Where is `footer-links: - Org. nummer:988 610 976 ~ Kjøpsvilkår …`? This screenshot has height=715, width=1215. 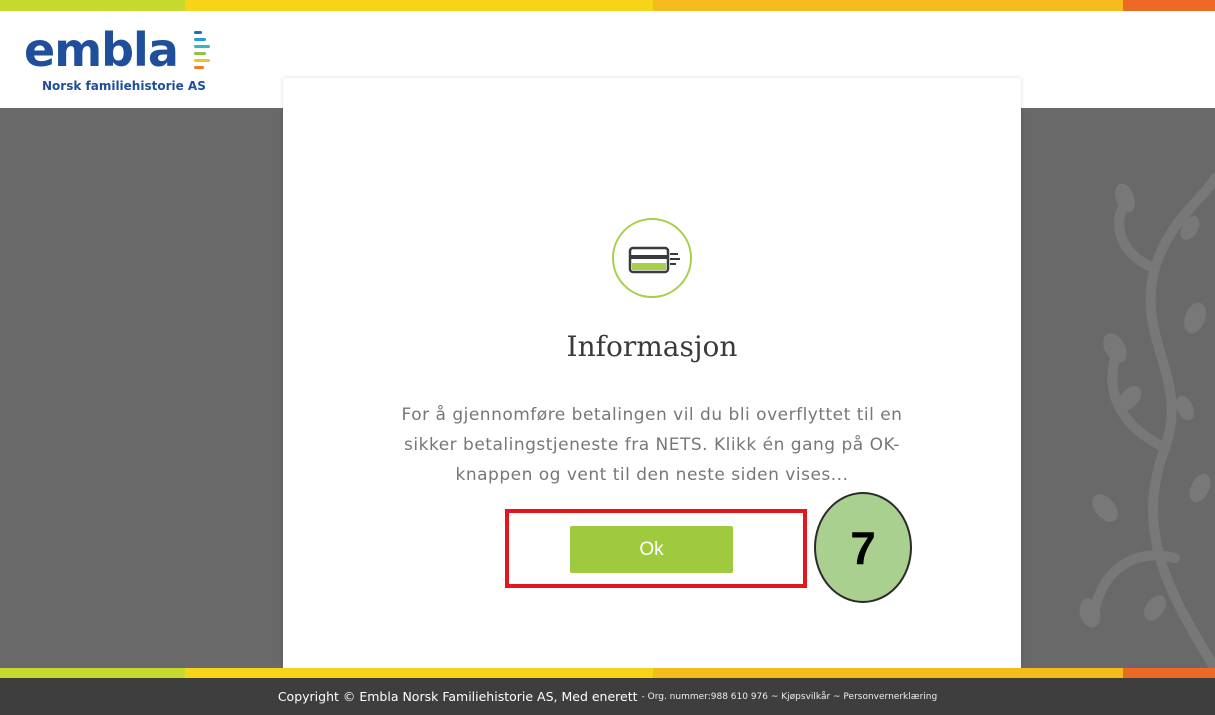 footer-links: - Org. nummer:988 610 976 ~ Kjøpsvilkår … is located at coordinates (790, 697).